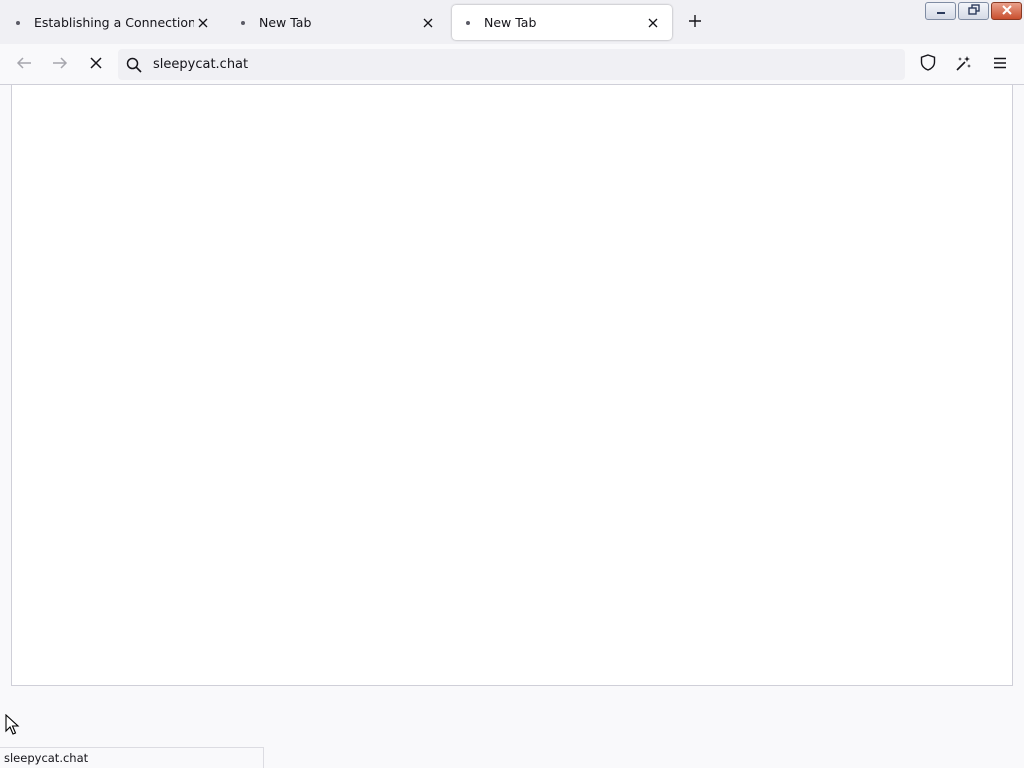  I want to click on back-button, so click(24, 64).